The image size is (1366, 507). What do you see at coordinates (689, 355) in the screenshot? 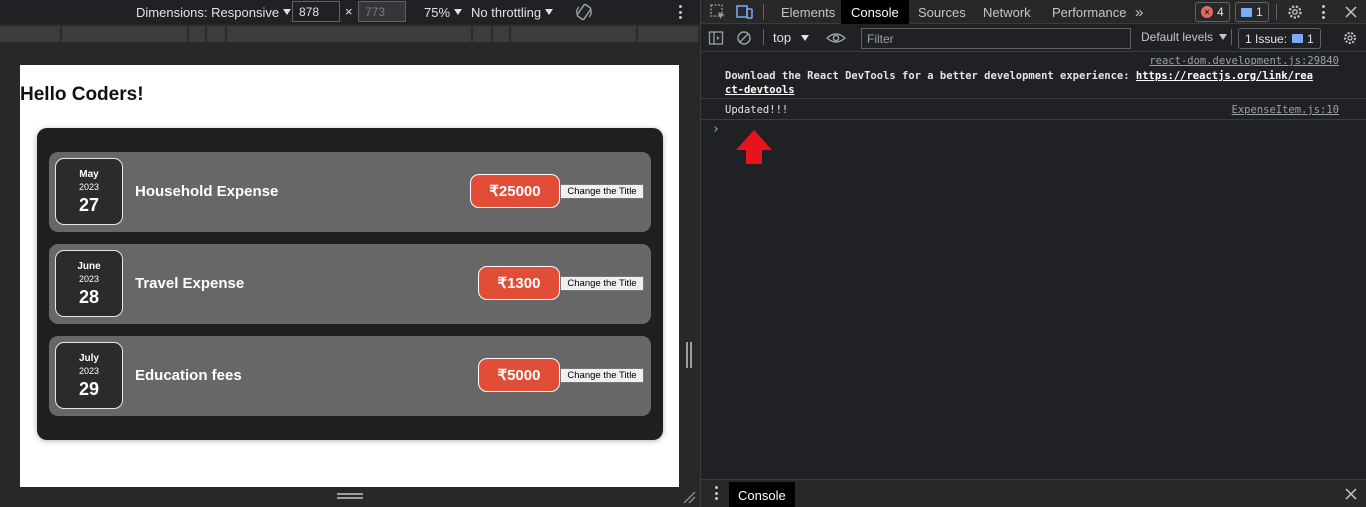
I see `side-resize-handle` at bounding box center [689, 355].